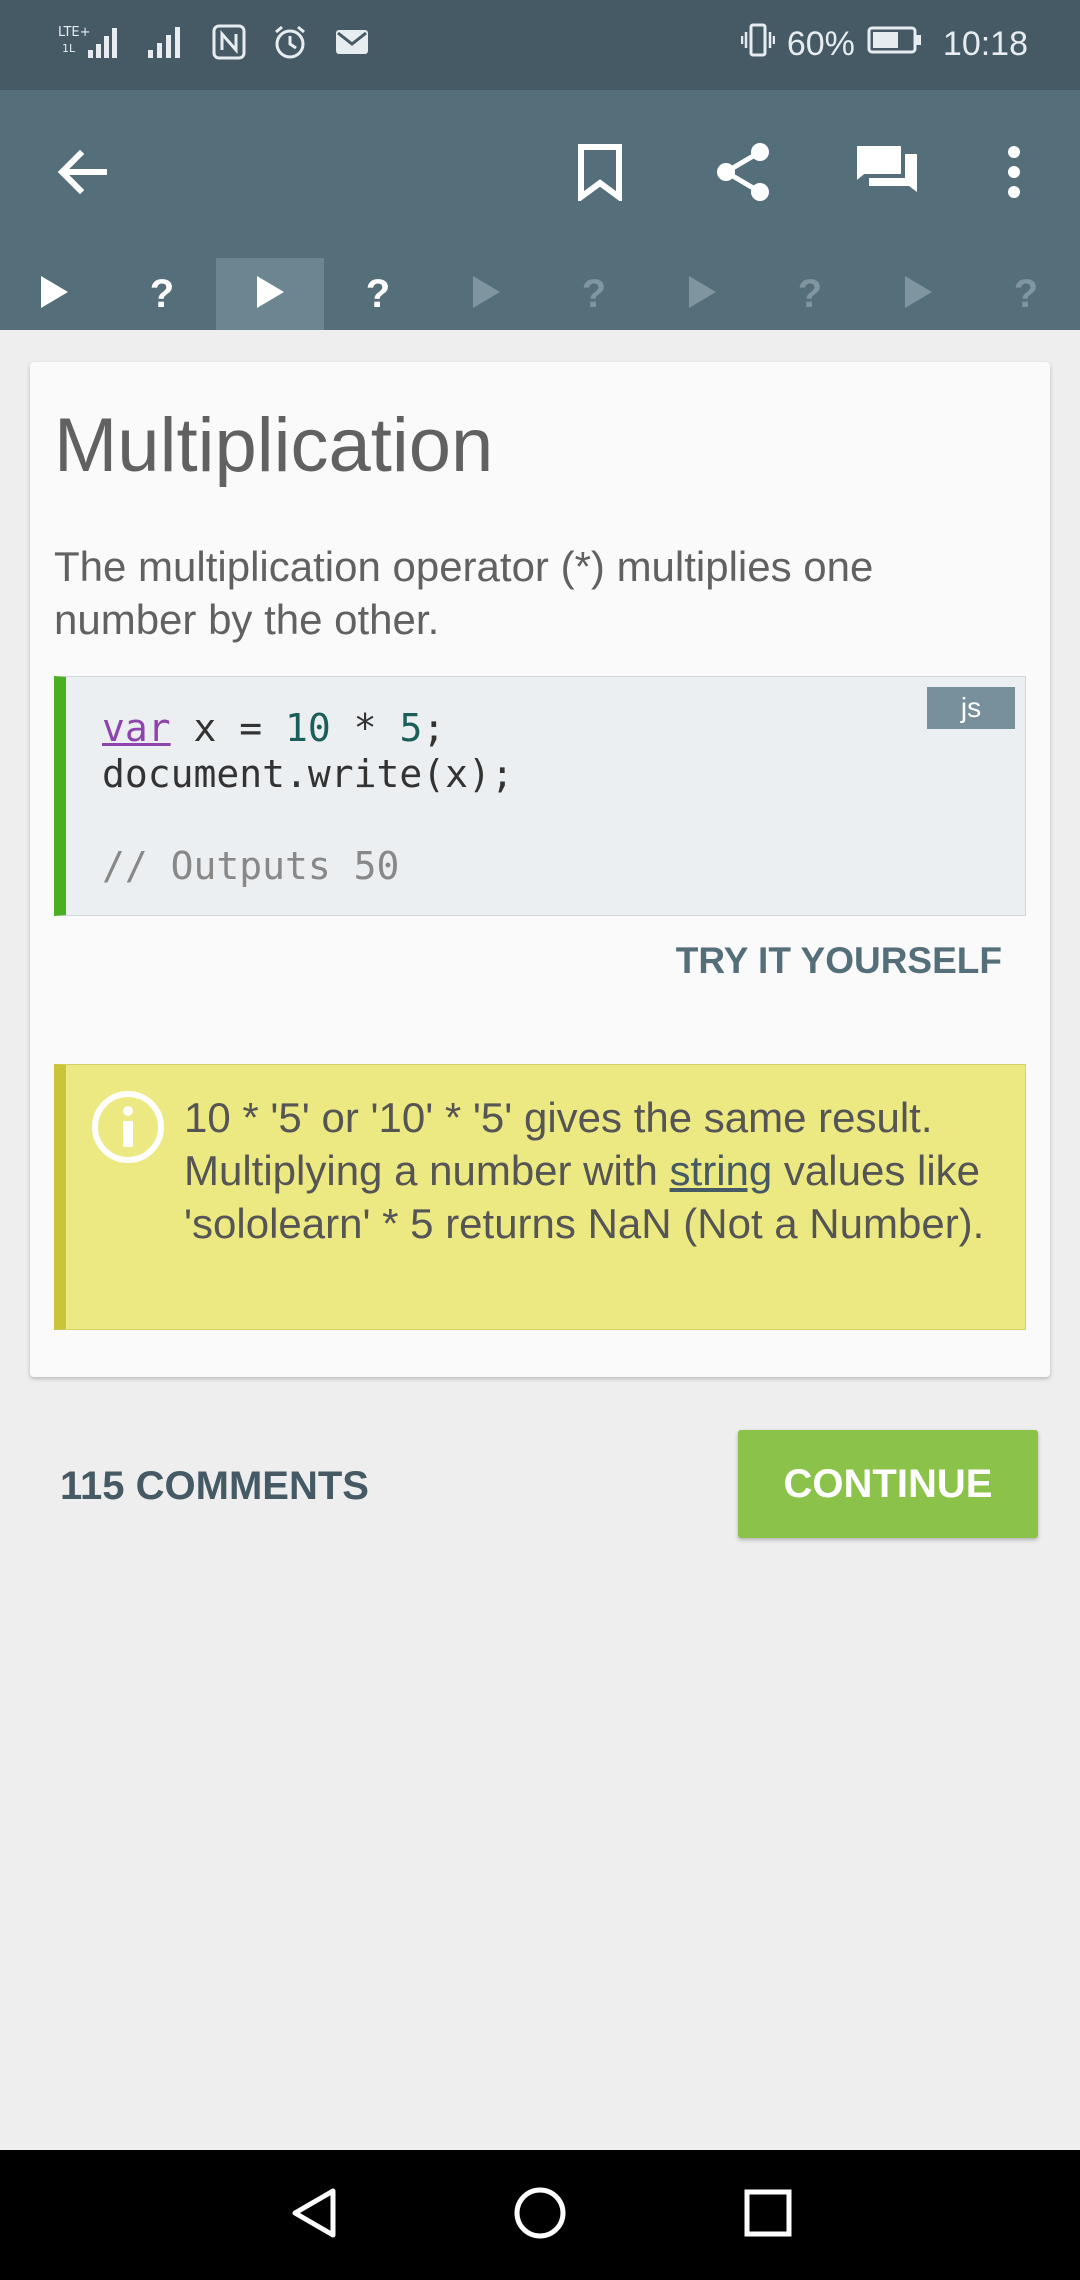 The image size is (1080, 2280). I want to click on step-5-play, so click(486, 294).